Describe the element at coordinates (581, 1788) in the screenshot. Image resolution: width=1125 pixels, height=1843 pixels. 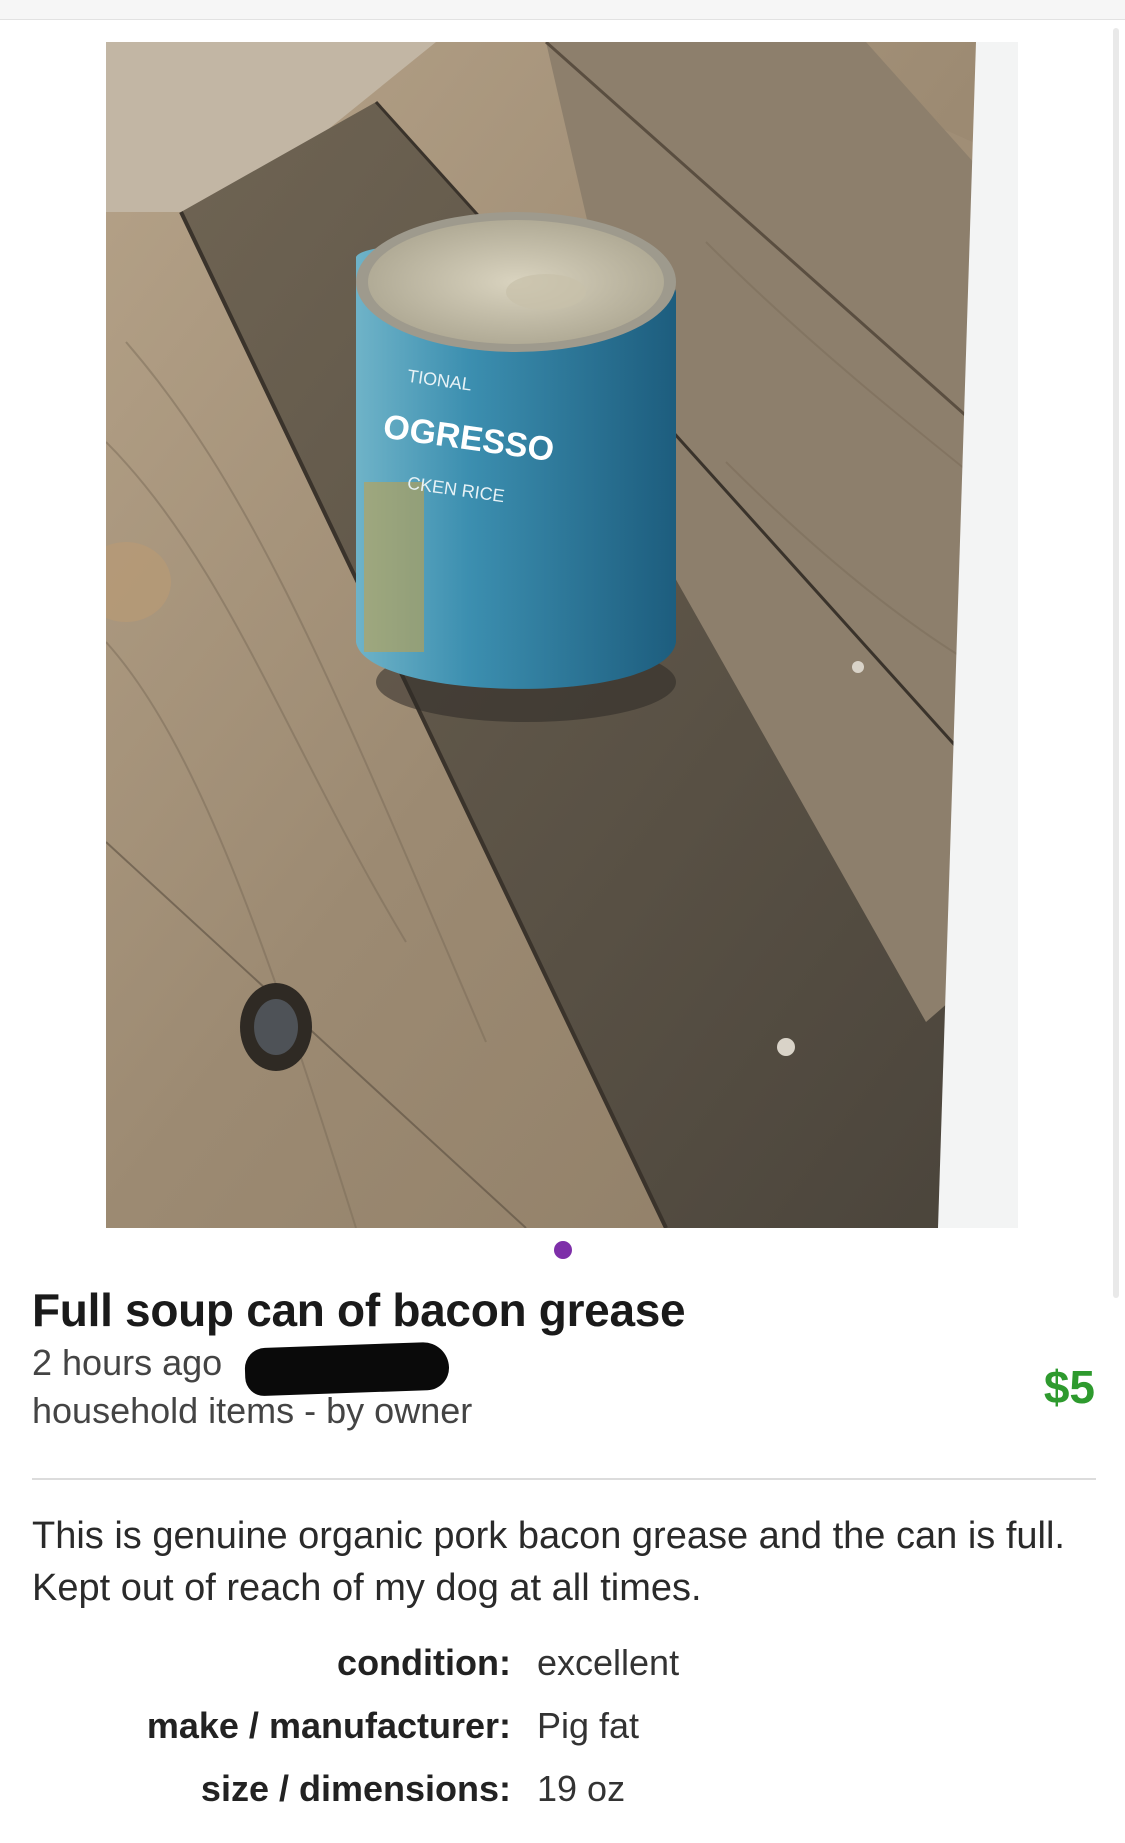
I see `attribute-value: 19 oz` at that location.